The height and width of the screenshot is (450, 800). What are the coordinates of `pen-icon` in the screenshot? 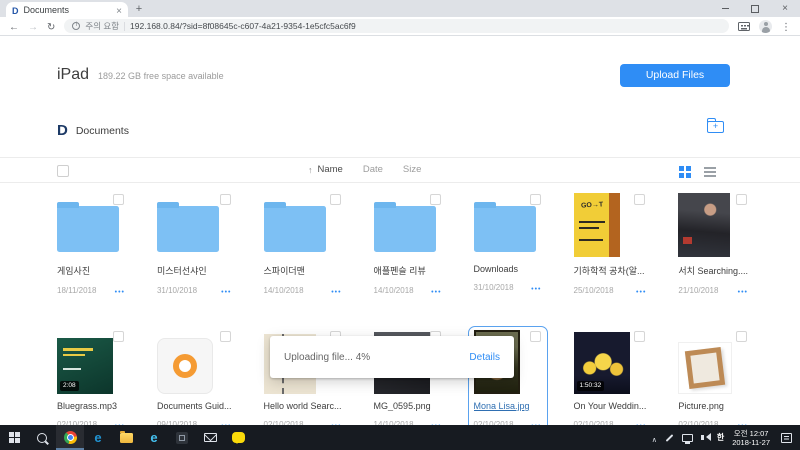 It's located at (669, 437).